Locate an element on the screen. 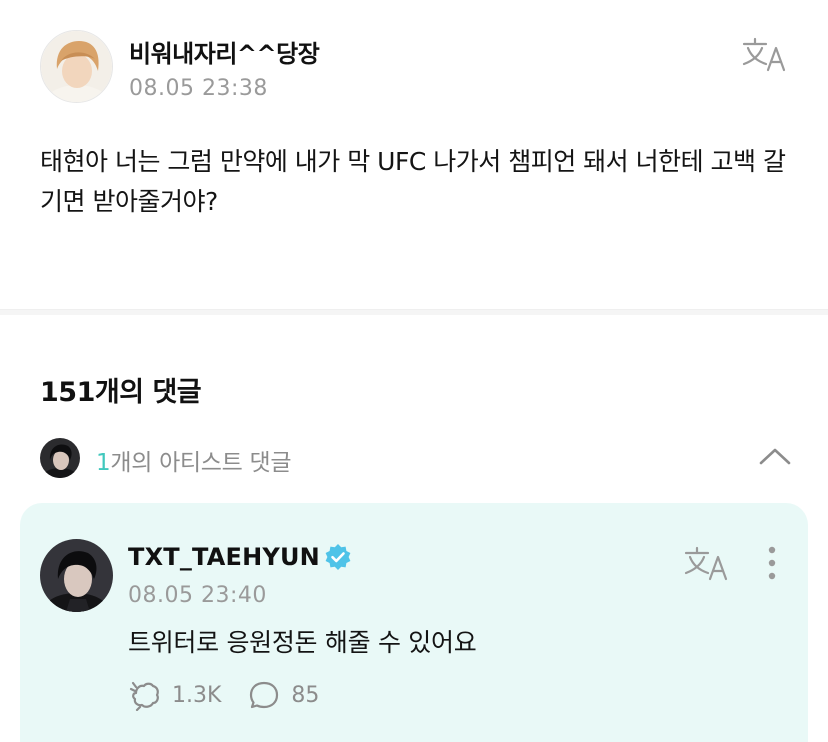 This screenshot has width=828, height=742. like-count: 1.3K is located at coordinates (197, 695).